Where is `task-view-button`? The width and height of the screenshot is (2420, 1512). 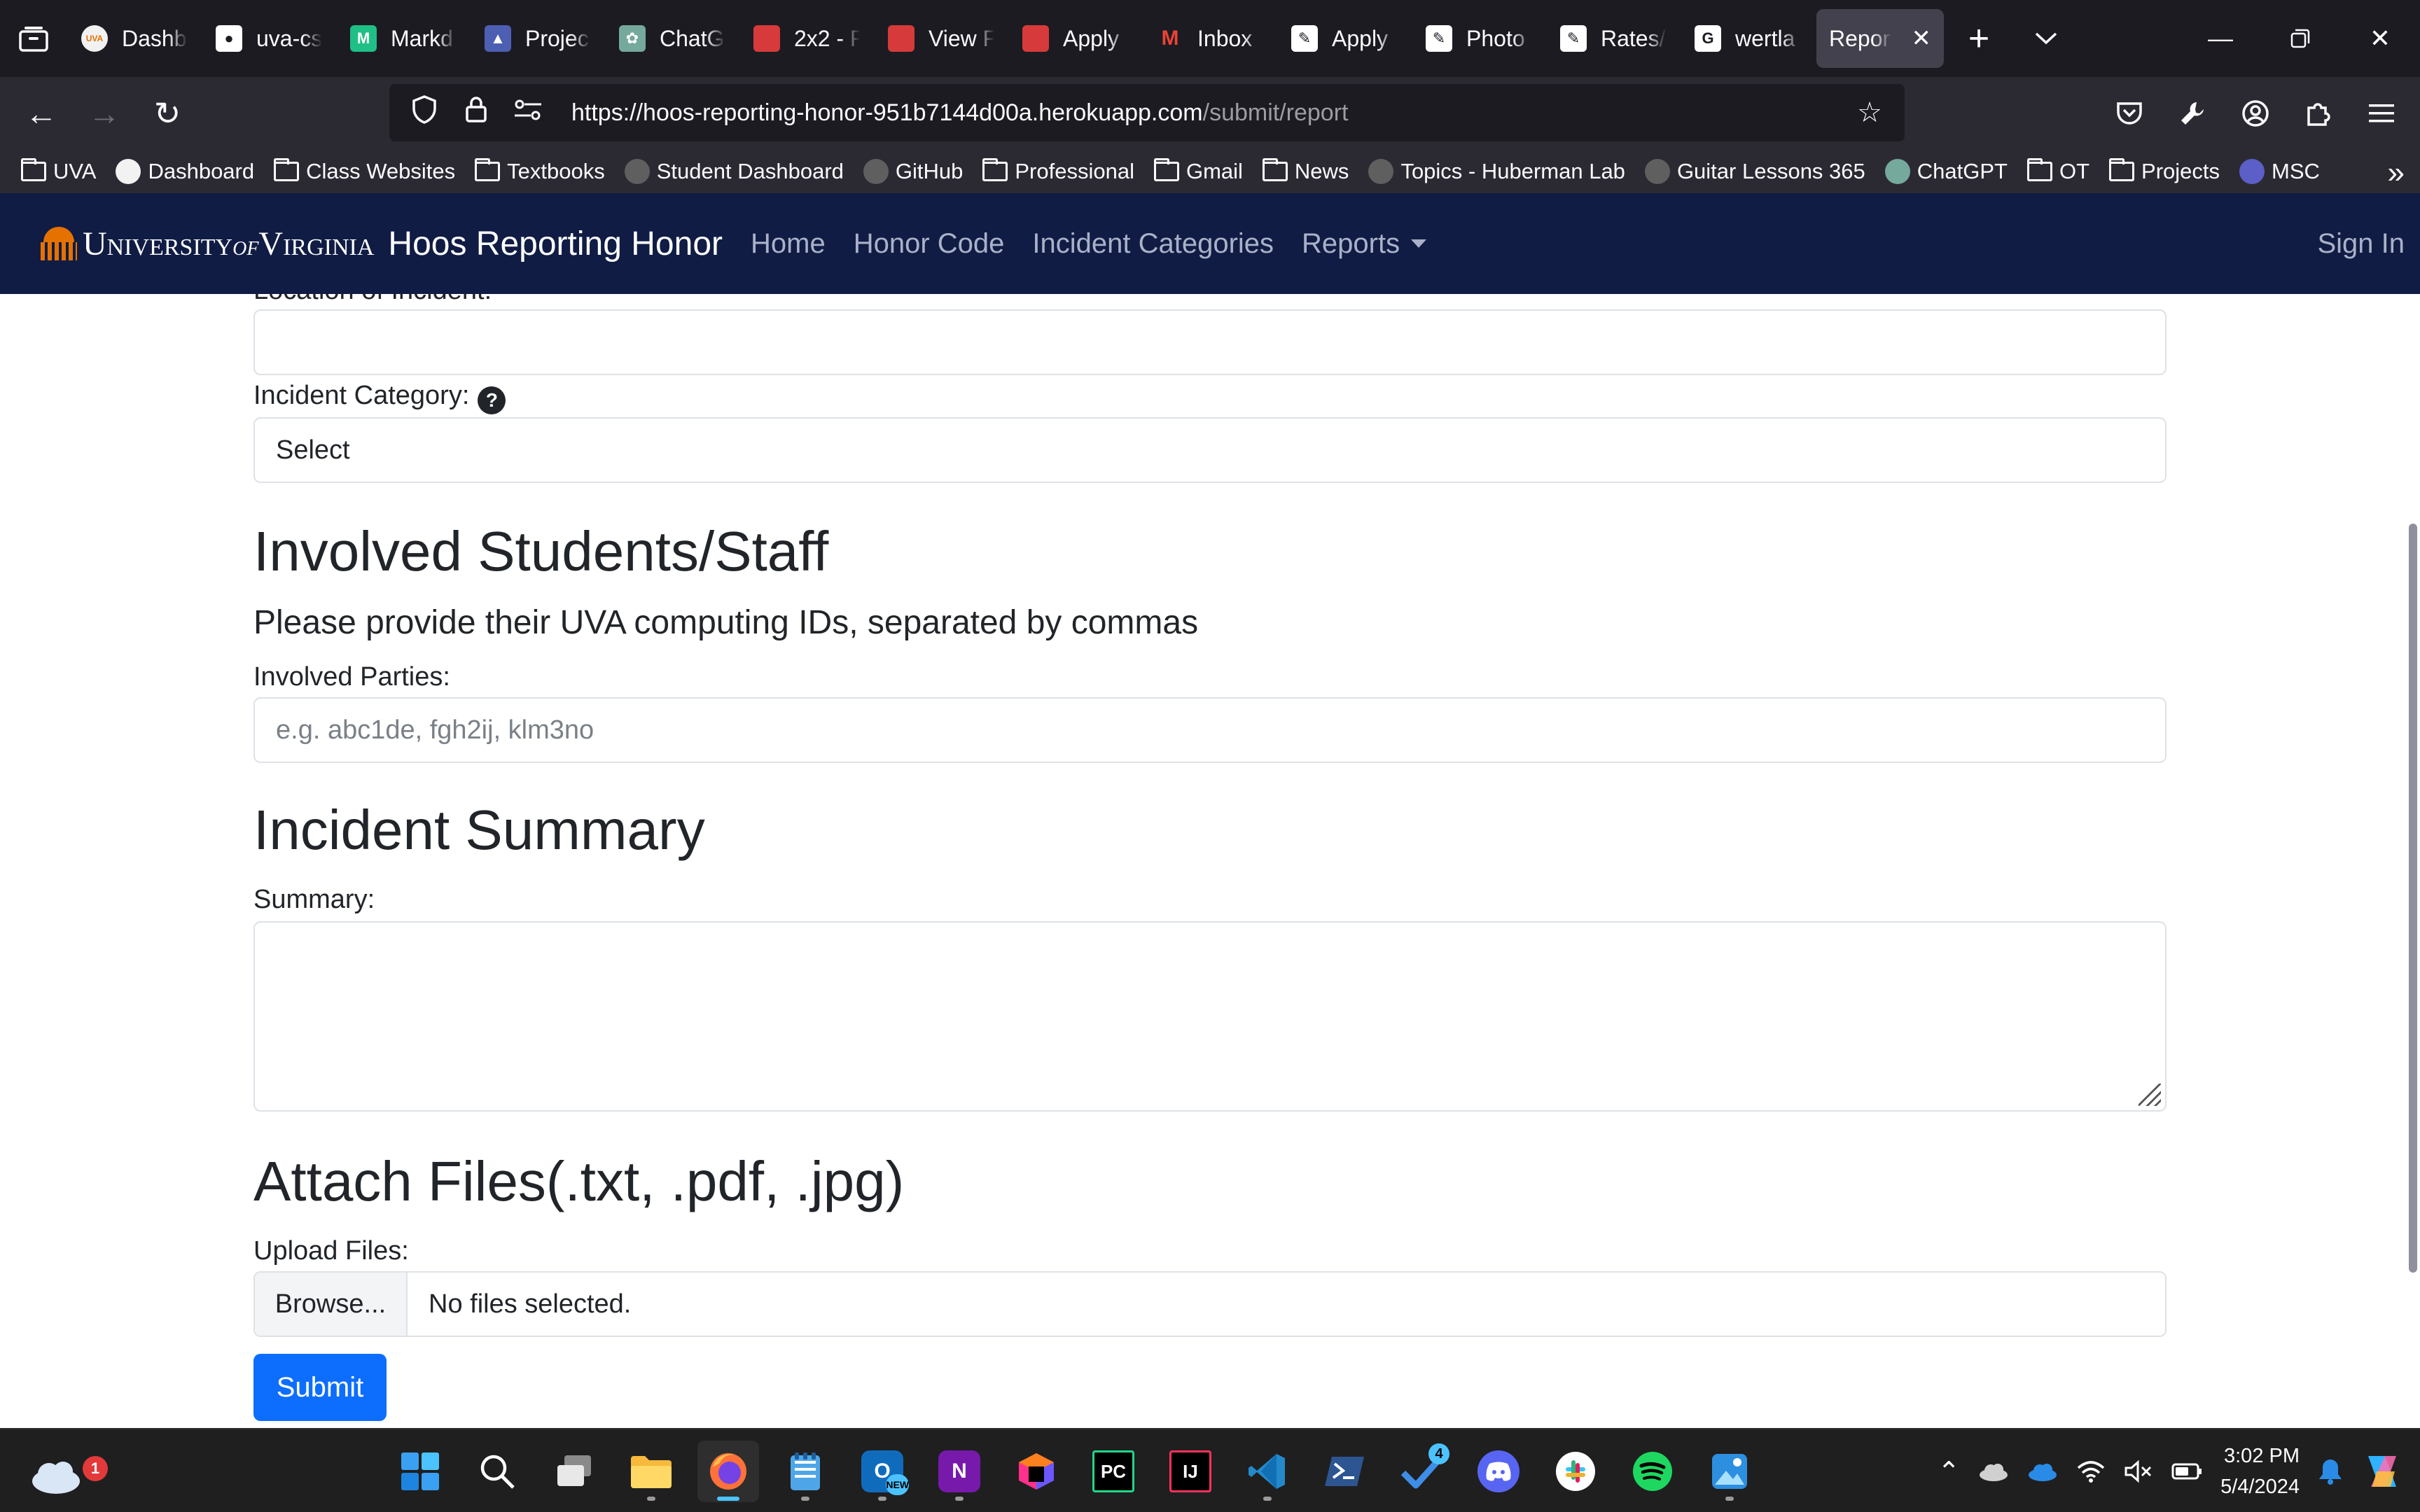
task-view-button is located at coordinates (574, 1471).